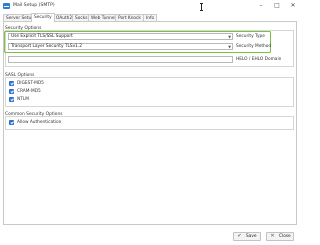 Image resolution: width=320 pixels, height=245 pixels. I want to click on helo-domain-label: HELO / EHLO Domain, so click(259, 59).